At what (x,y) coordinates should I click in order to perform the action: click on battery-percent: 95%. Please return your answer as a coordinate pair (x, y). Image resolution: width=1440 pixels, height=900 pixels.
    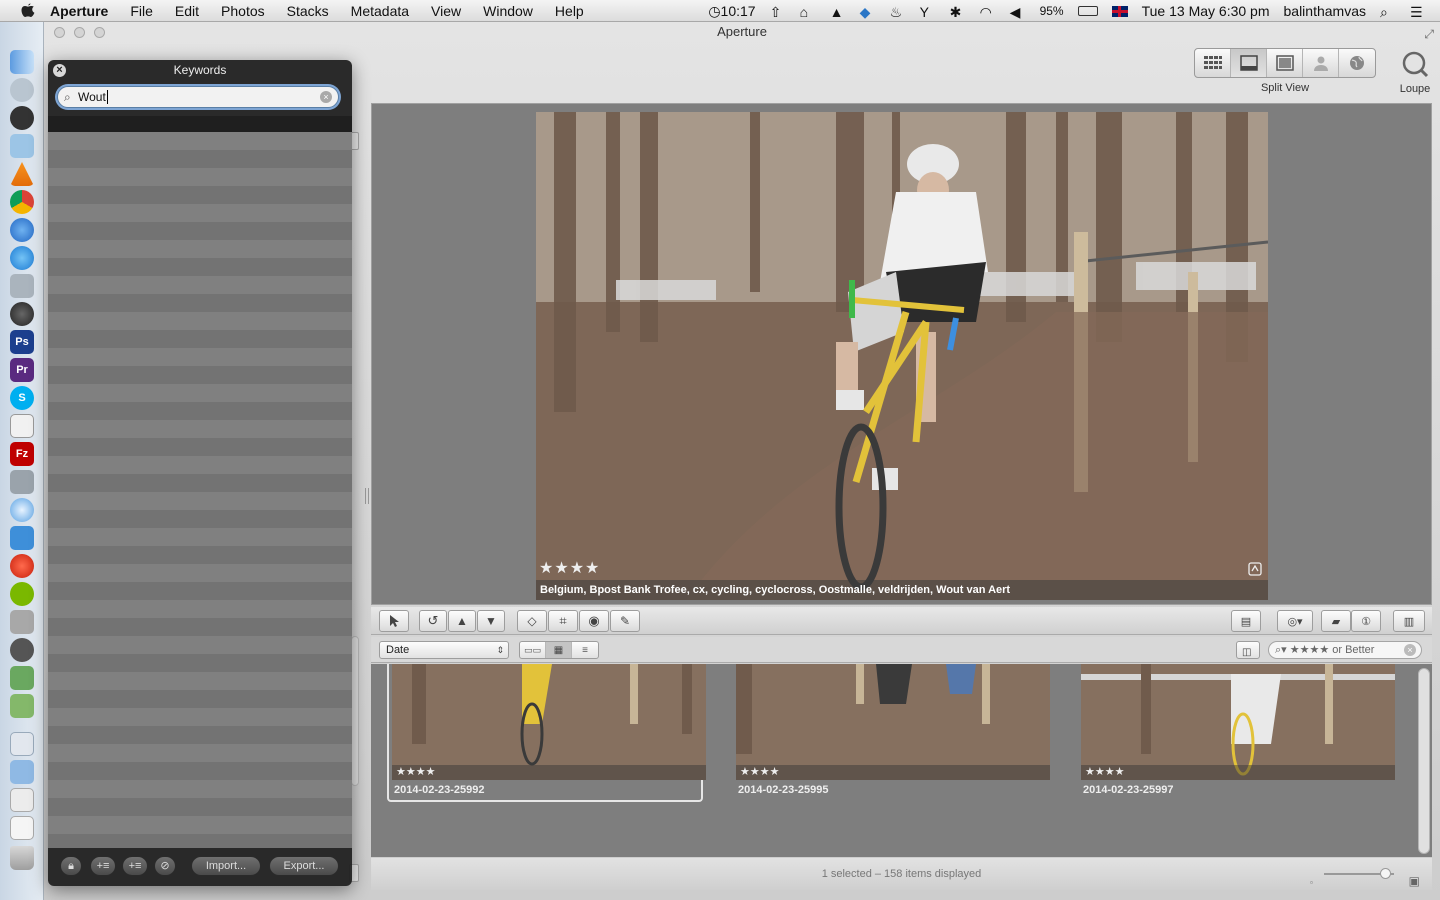
    Looking at the image, I should click on (1052, 11).